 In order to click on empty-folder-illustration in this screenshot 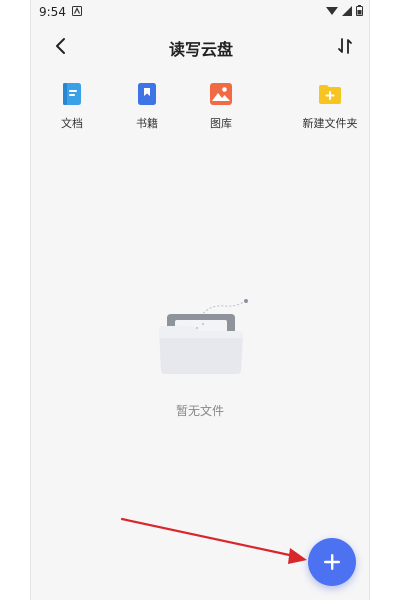, I will do `click(203, 336)`.